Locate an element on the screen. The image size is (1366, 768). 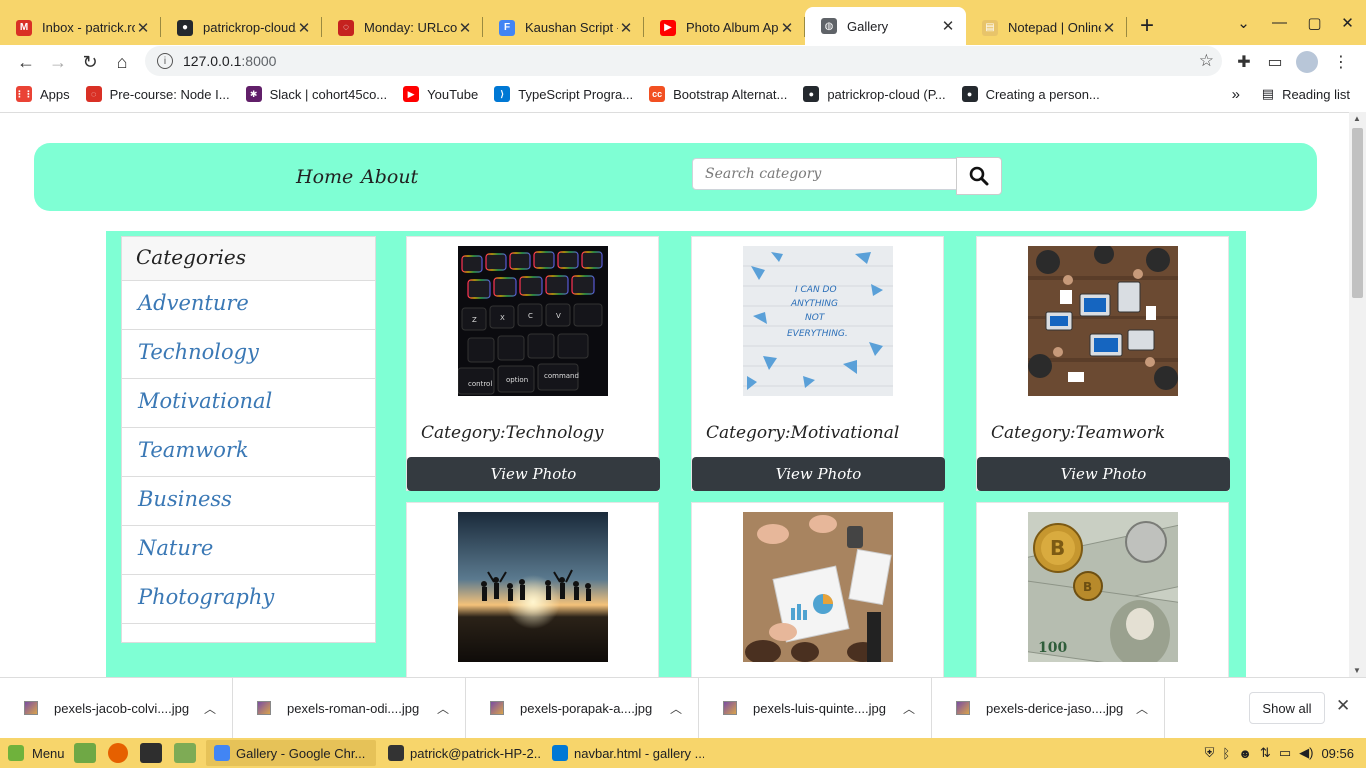
bookmark-item: ▶ YouTube is located at coordinates (440, 94).